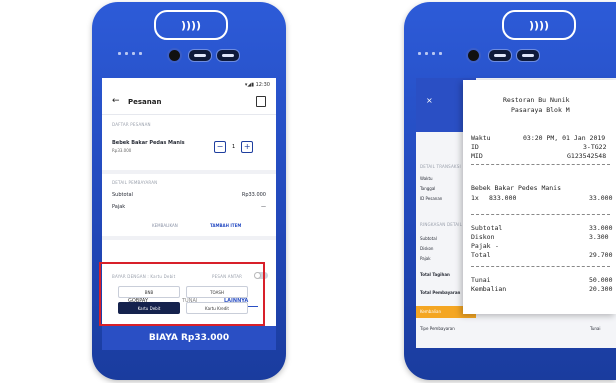 The image size is (616, 383). Describe the element at coordinates (595, 147) in the screenshot. I see `id-value: 3-TG22` at that location.